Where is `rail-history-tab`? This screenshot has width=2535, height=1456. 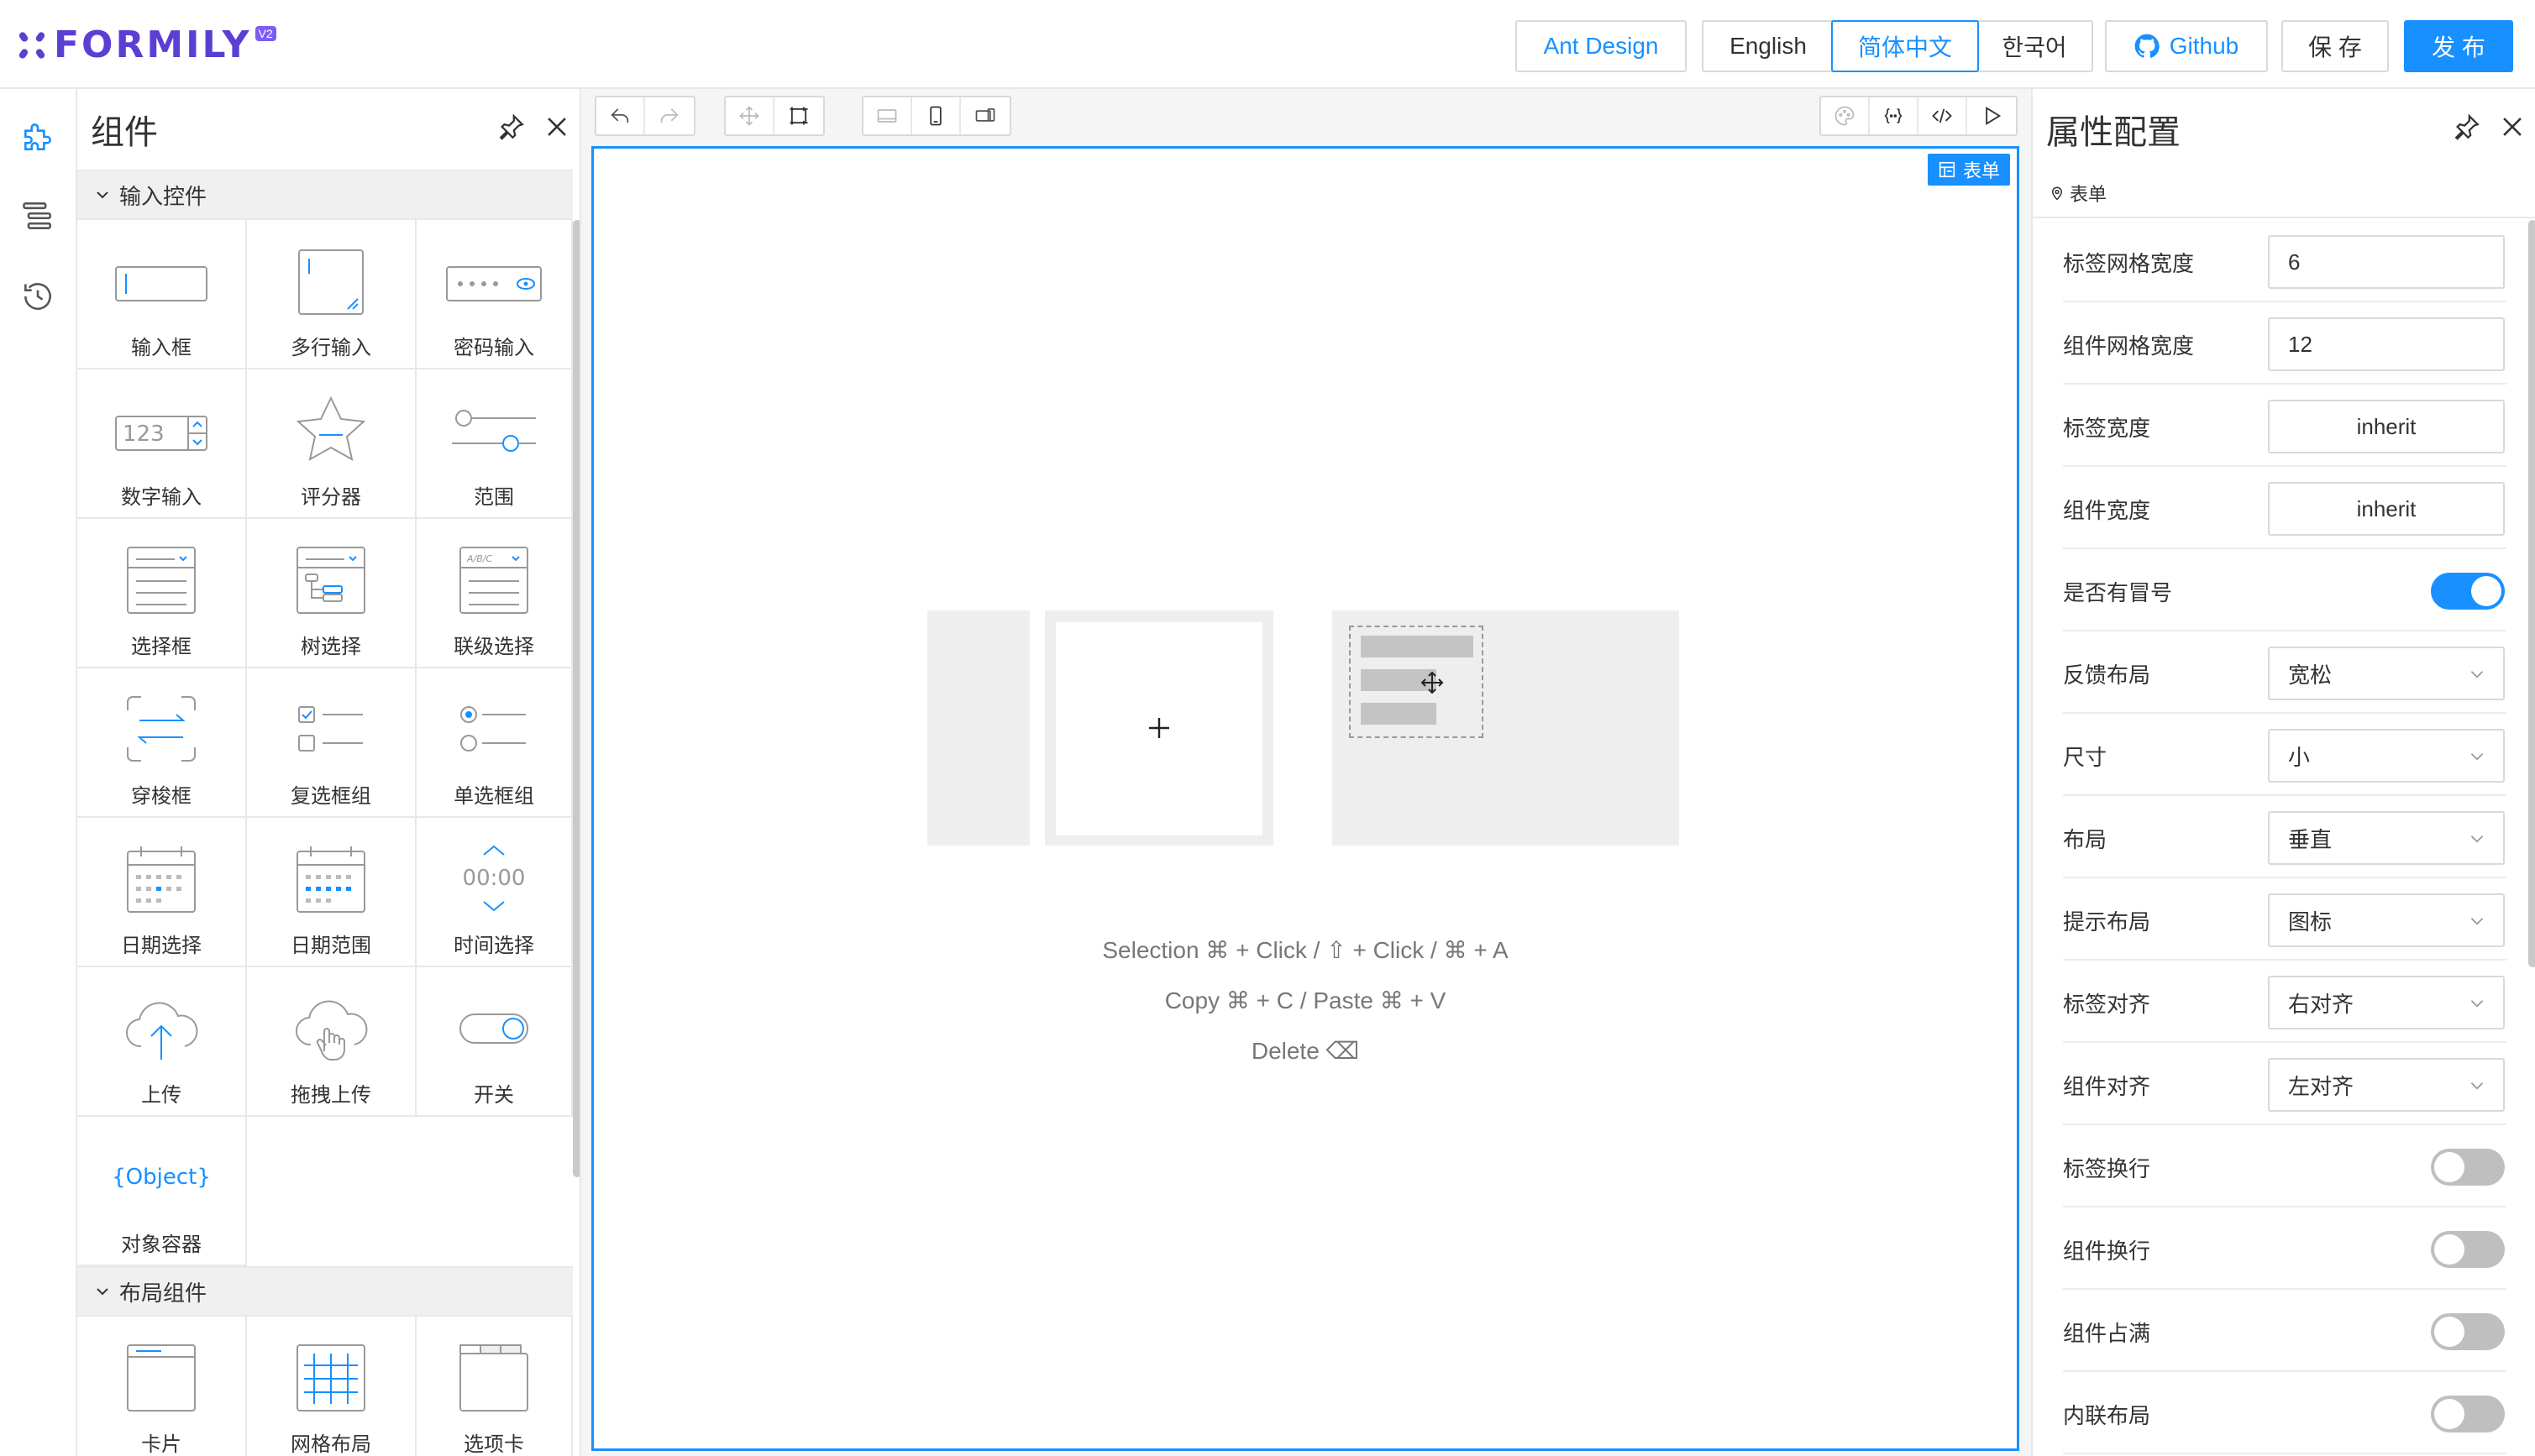 rail-history-tab is located at coordinates (38, 296).